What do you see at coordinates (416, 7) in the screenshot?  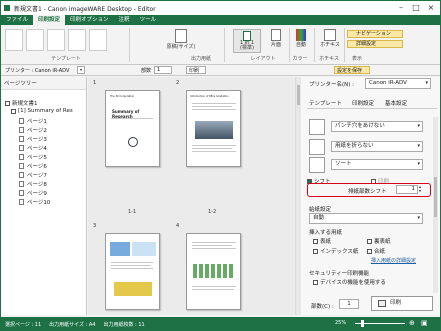 I see `maximize-icon: □` at bounding box center [416, 7].